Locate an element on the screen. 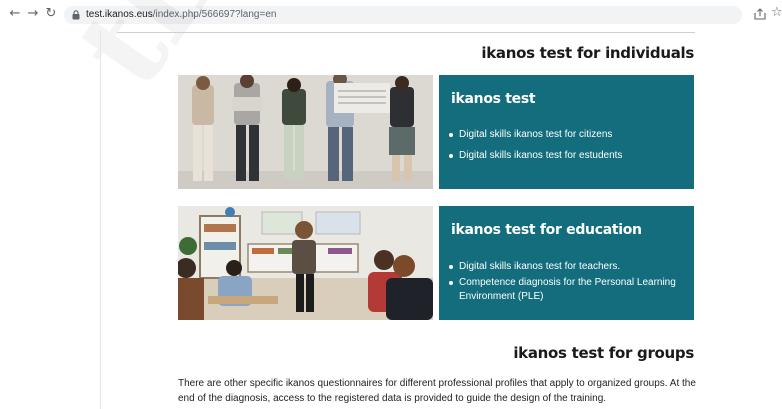 This screenshot has width=782, height=409. card-title: ikanos test is located at coordinates (493, 99).